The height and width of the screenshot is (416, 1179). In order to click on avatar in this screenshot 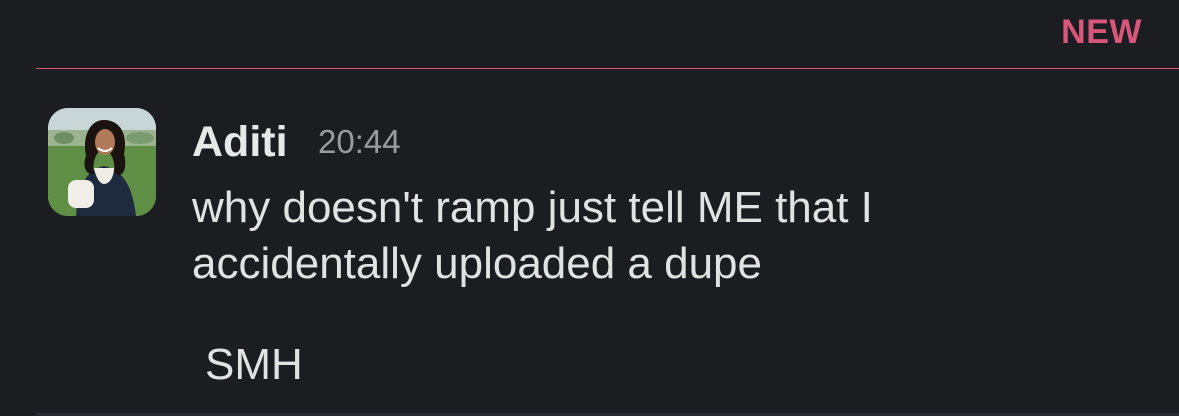, I will do `click(102, 162)`.